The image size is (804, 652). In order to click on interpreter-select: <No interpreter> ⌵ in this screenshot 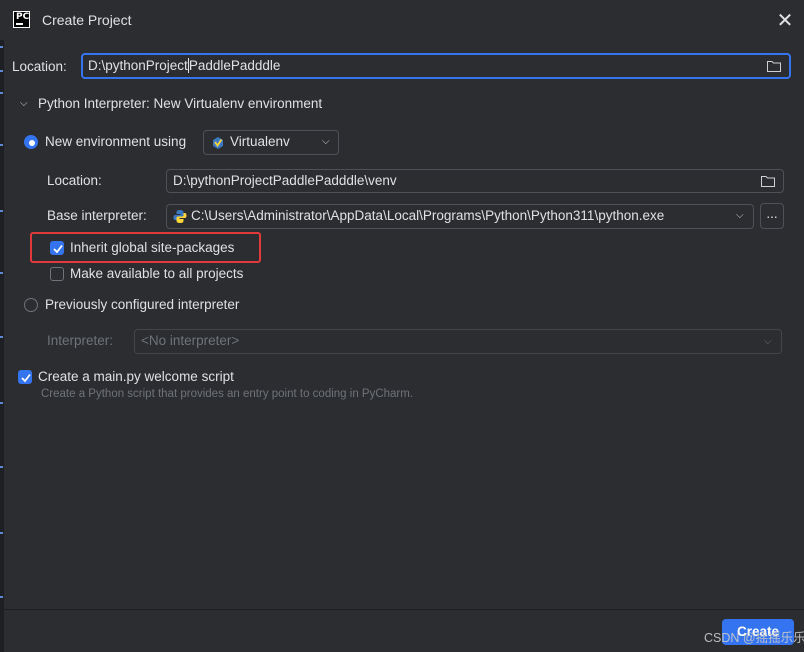, I will do `click(458, 341)`.